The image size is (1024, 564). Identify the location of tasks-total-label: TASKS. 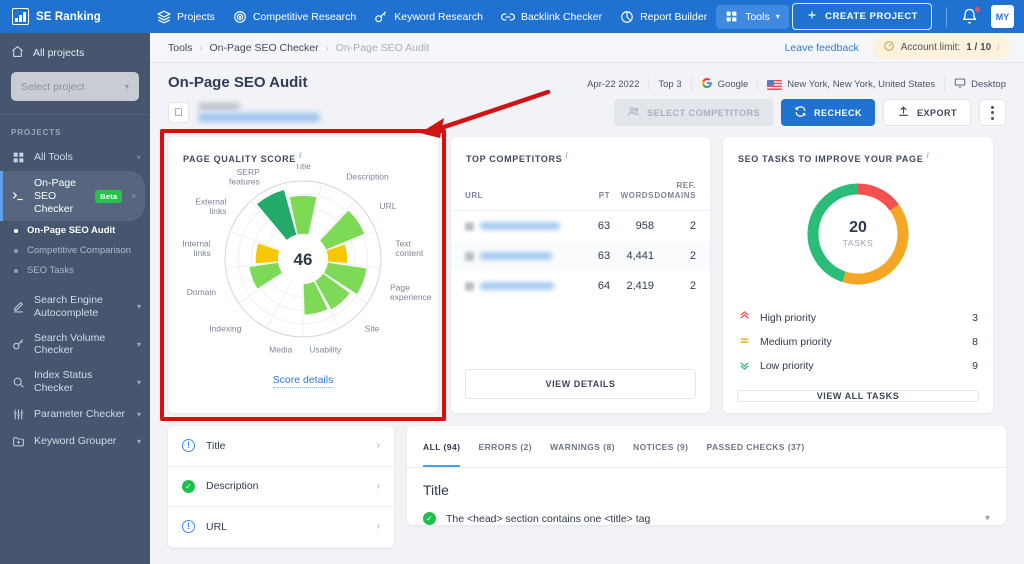
(858, 243).